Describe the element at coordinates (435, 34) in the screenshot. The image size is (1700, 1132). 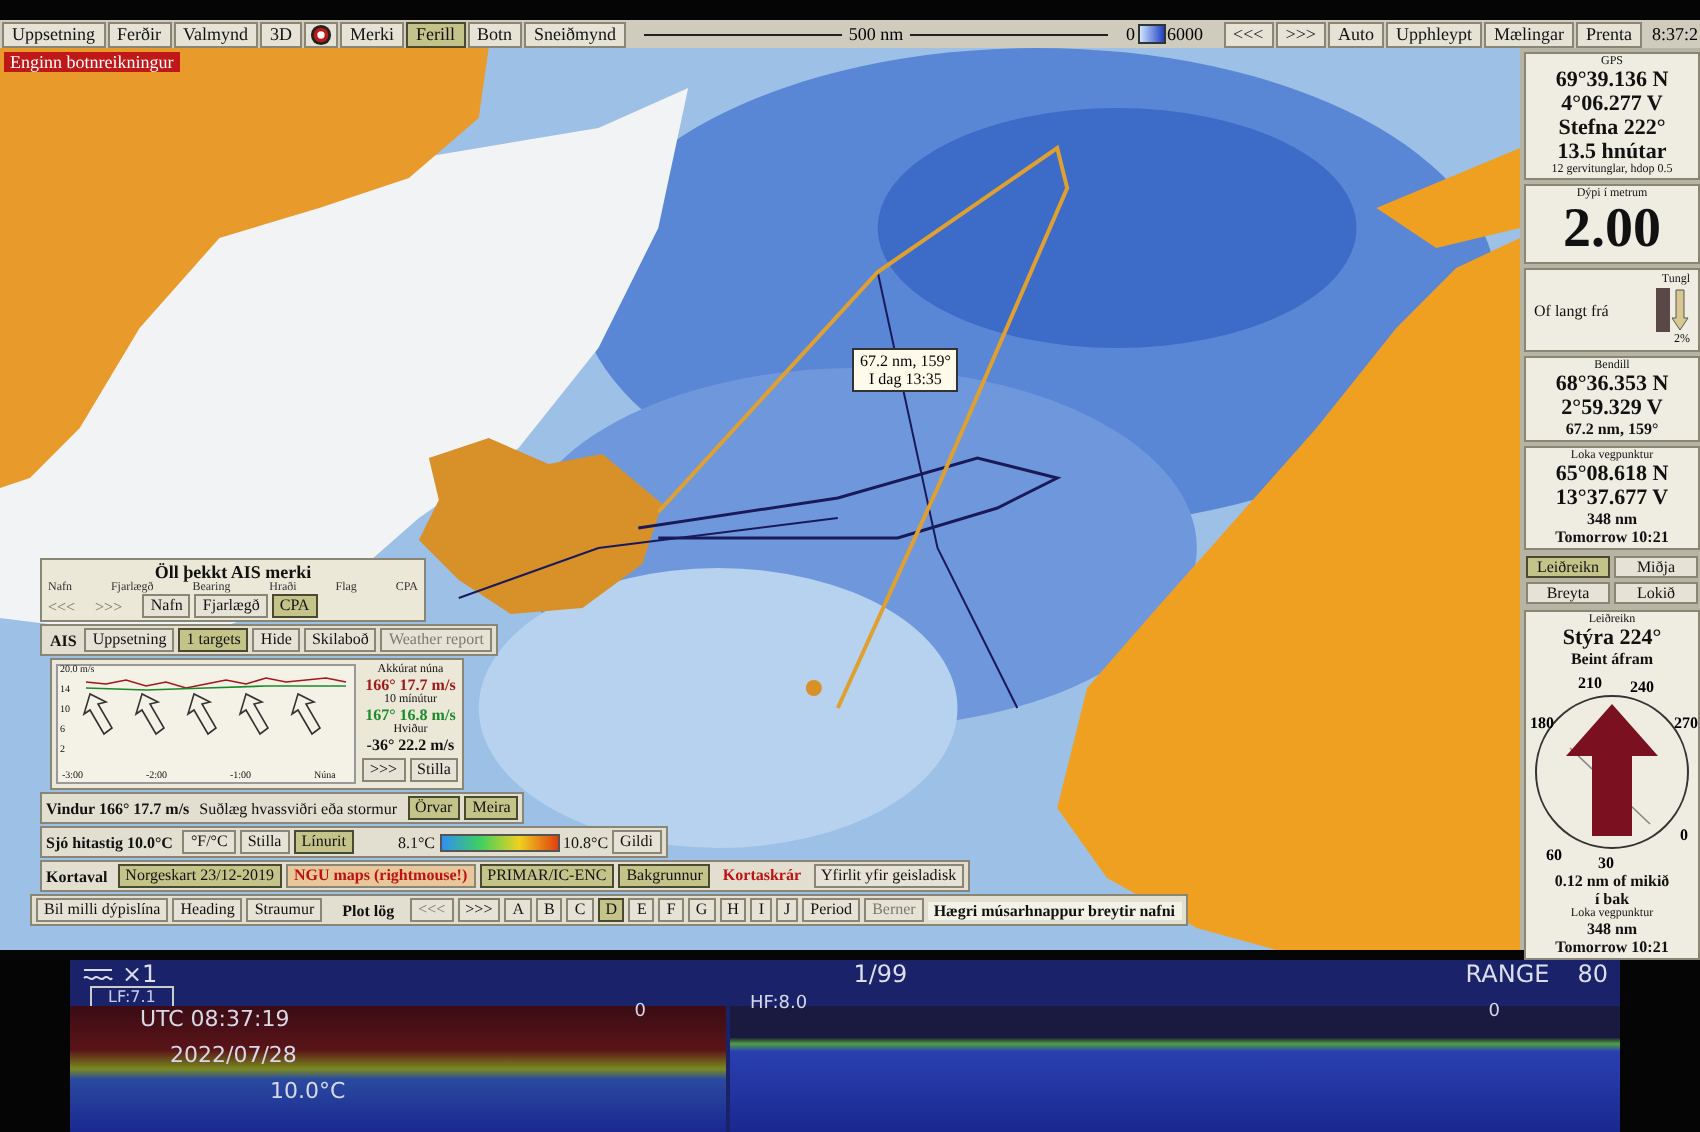
I see `toolbar-button: Ferill` at that location.